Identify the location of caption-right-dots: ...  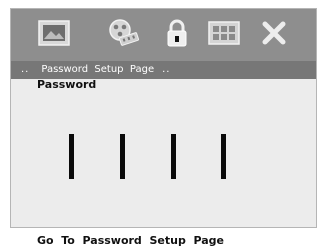
(166, 69).